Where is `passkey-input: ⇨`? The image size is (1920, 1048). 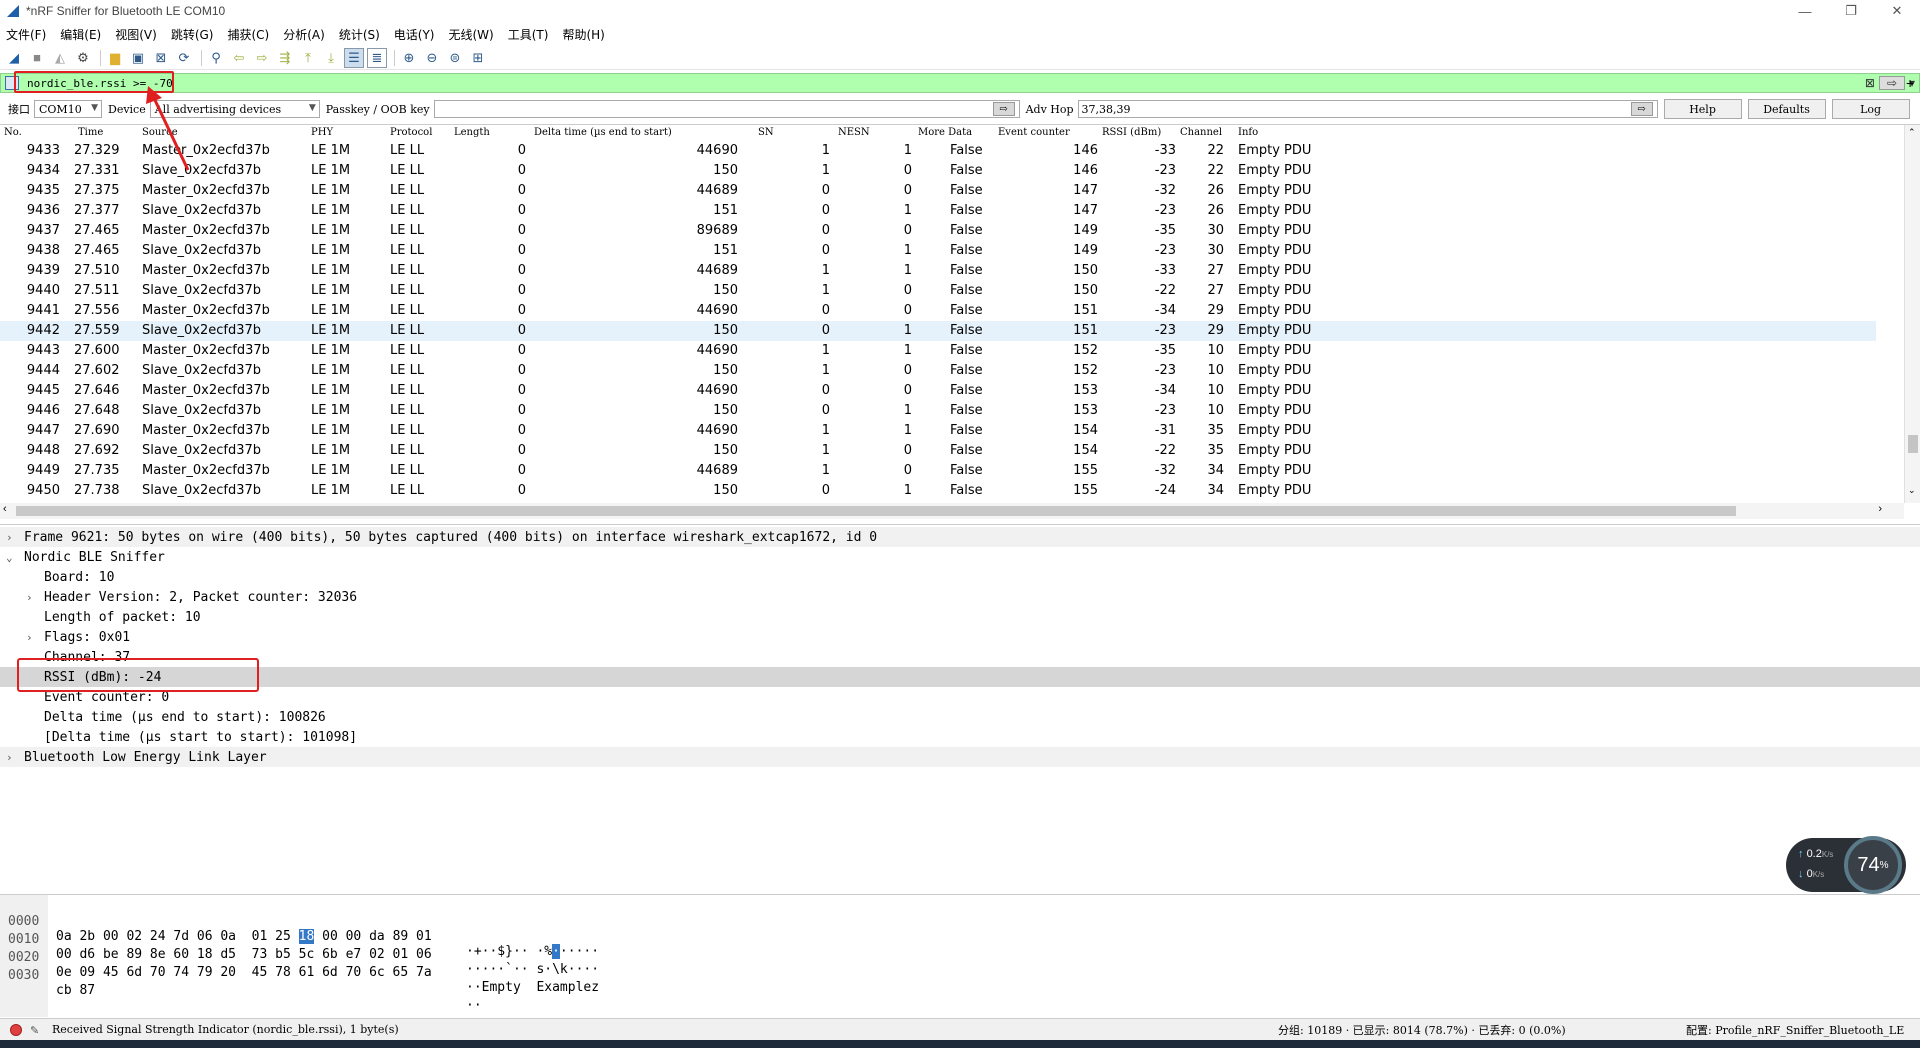
passkey-input: ⇨ is located at coordinates (726, 109).